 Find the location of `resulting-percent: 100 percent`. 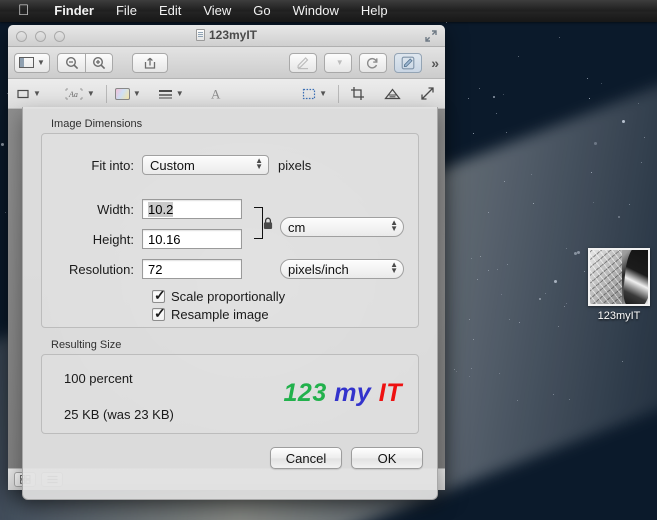

resulting-percent: 100 percent is located at coordinates (98, 378).